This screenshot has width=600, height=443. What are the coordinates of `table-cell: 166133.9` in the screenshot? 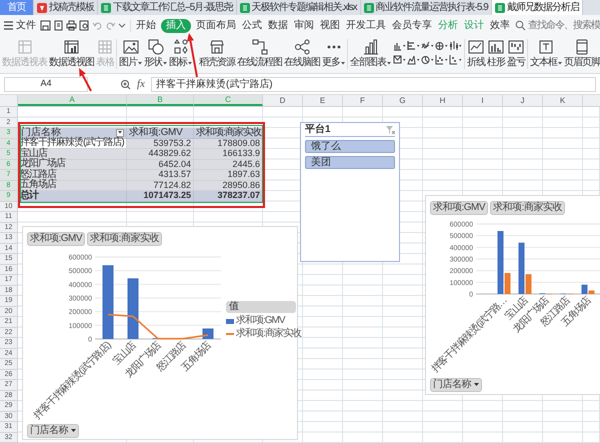 It's located at (228, 154).